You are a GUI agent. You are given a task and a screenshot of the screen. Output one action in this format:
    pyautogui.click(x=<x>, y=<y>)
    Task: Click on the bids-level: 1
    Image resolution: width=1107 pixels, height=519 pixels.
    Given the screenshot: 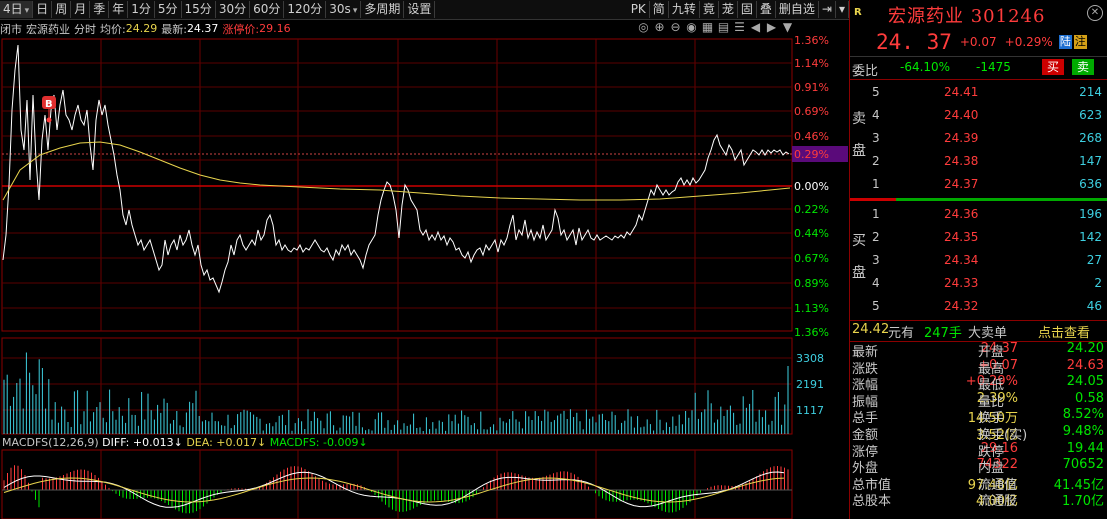 What is the action you would take?
    pyautogui.click(x=876, y=214)
    